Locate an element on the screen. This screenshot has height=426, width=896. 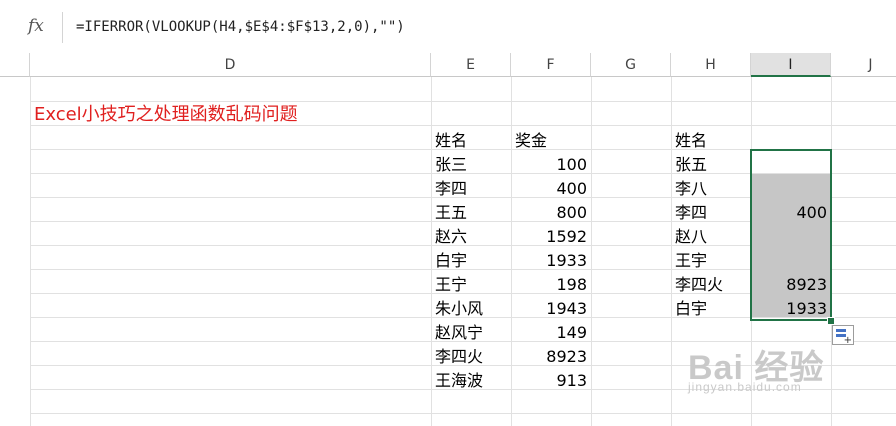
lookup-name-cell: 赵八 is located at coordinates (691, 237).